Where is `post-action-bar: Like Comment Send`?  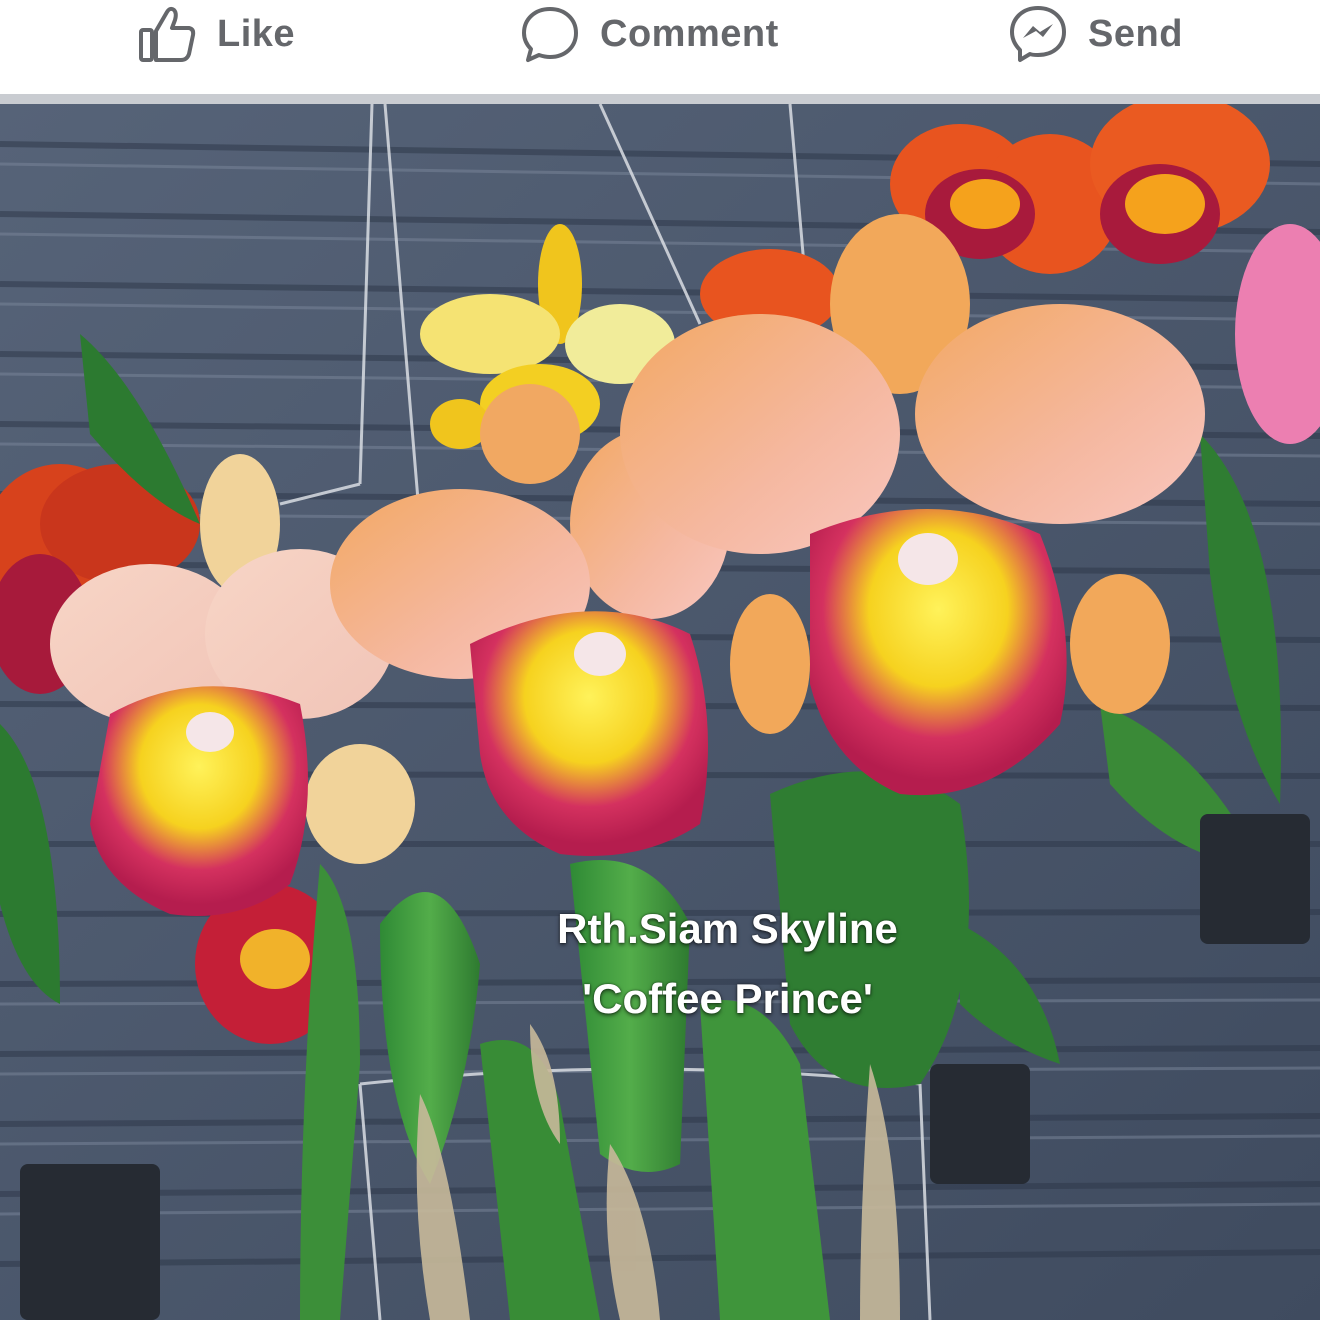
post-action-bar: Like Comment Send is located at coordinates (660, 47).